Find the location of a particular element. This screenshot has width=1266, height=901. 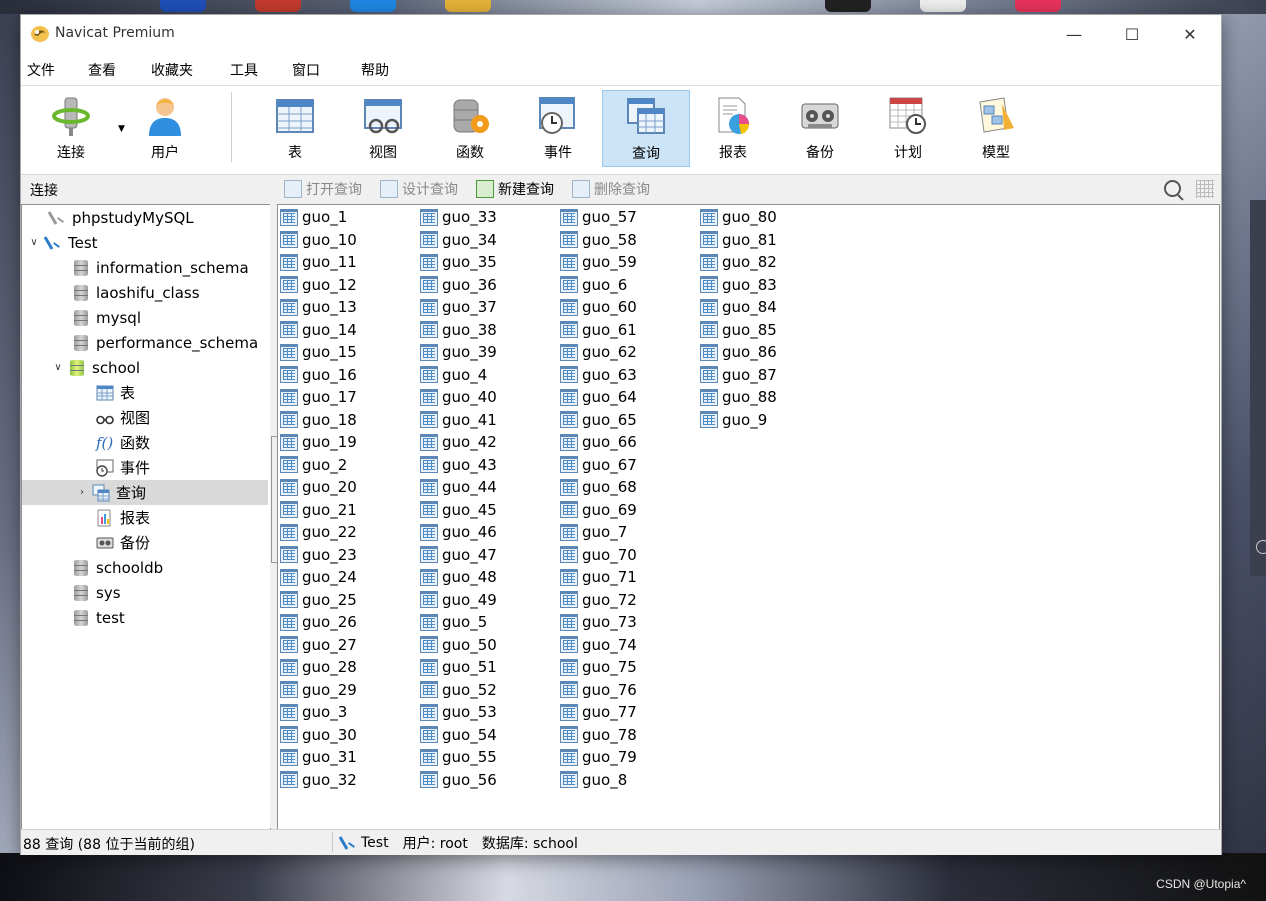

query-item: guo_19 is located at coordinates (318, 442).